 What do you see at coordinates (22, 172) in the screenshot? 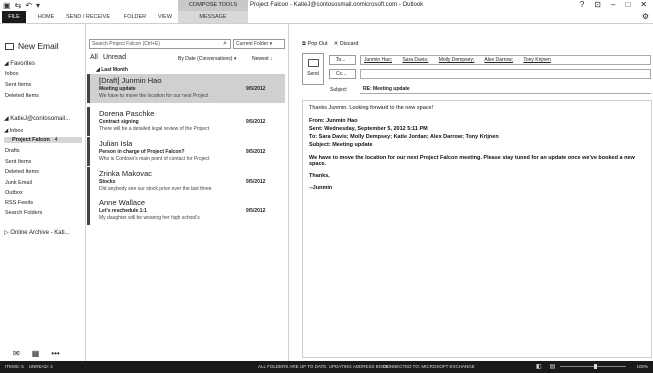
I see `deleted-items-folder: Deleted Items` at bounding box center [22, 172].